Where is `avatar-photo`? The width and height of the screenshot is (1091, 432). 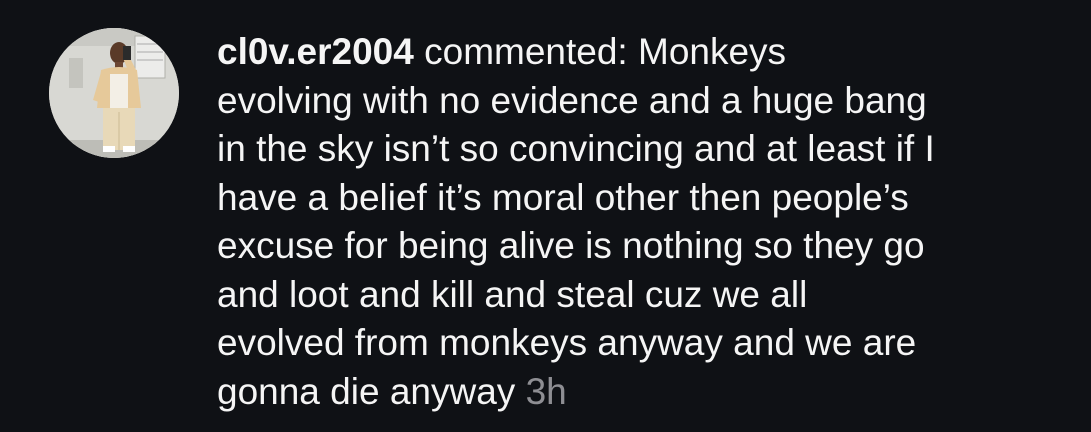
avatar-photo is located at coordinates (114, 93).